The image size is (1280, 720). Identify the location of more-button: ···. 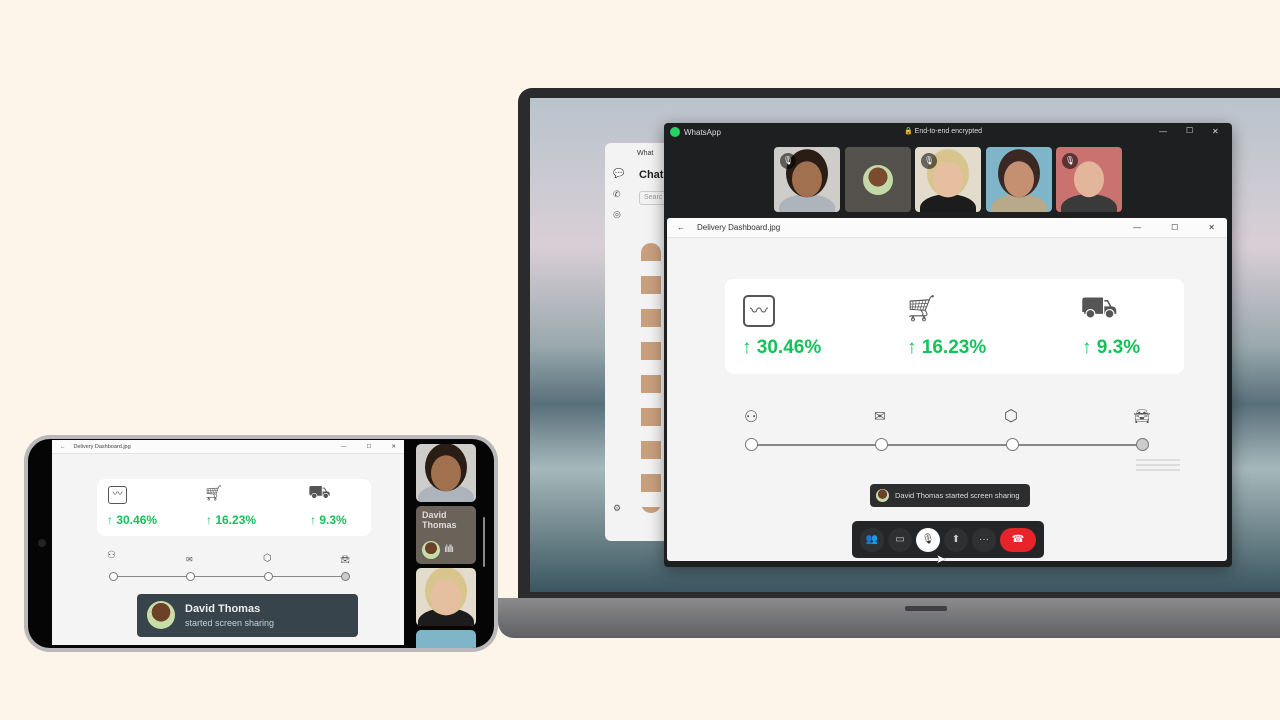
(984, 539).